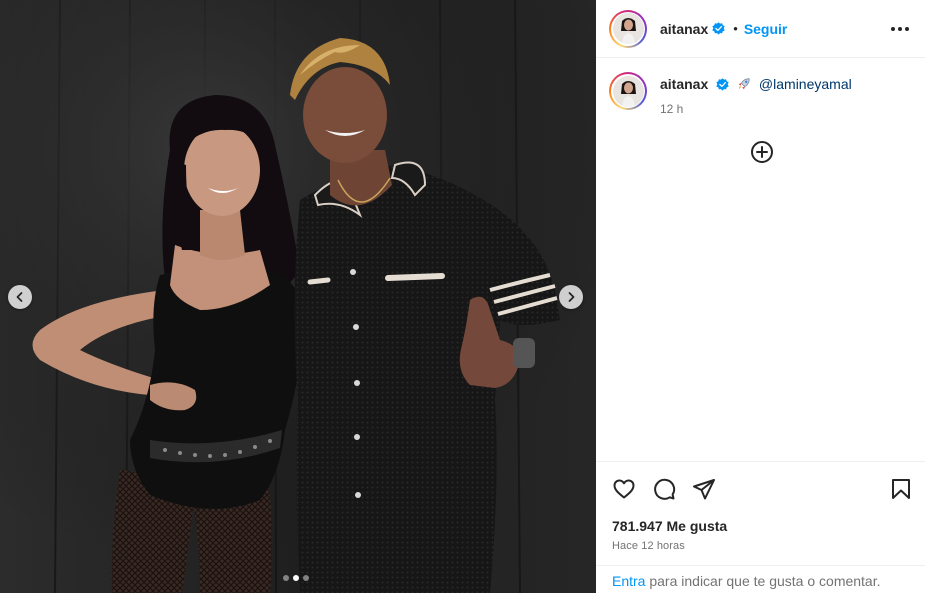 The height and width of the screenshot is (593, 925). I want to click on post-footer: 781.947 Me gusta Hace 12 horas, so click(760, 506).